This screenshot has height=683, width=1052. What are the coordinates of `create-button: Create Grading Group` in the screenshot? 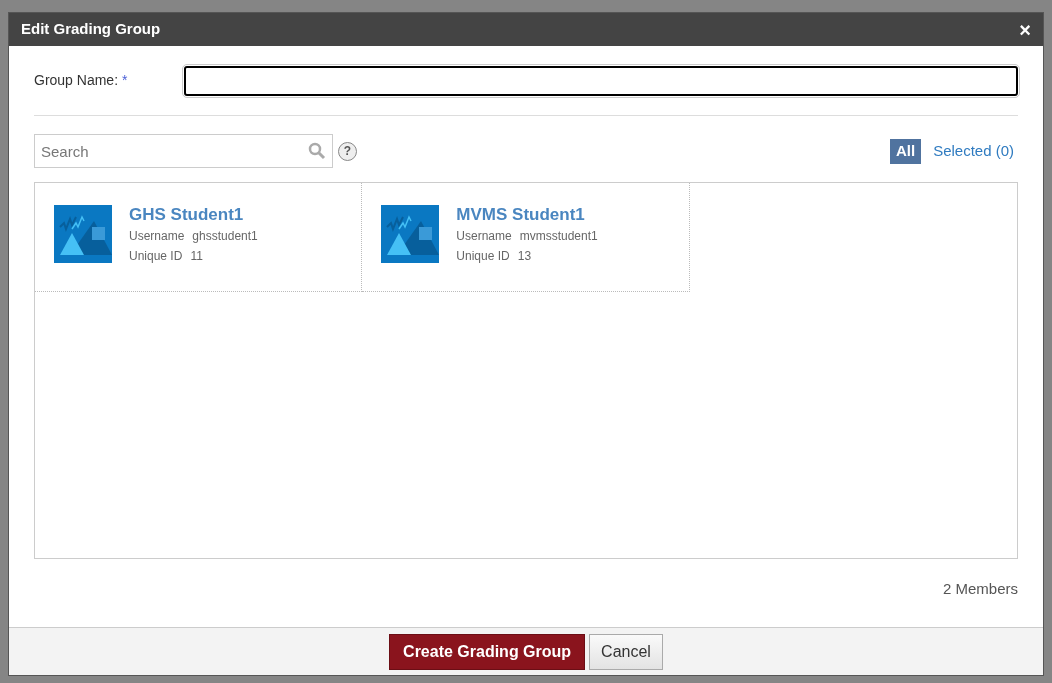 It's located at (487, 651).